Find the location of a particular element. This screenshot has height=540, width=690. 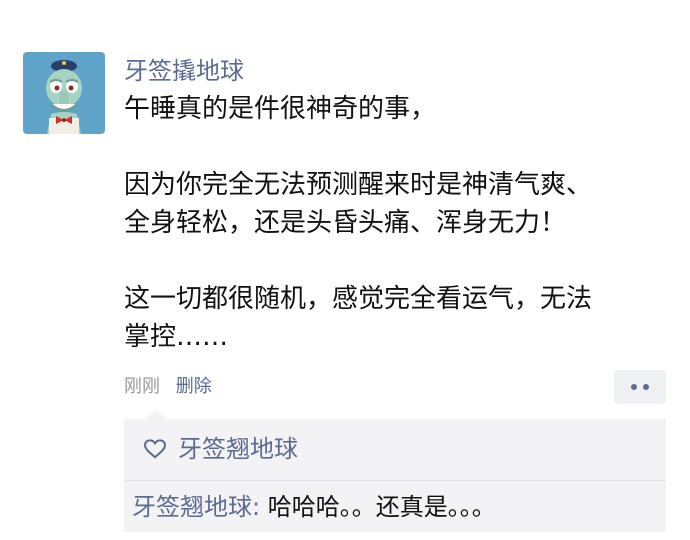

like-row: 牙签翘地球 is located at coordinates (221, 449).